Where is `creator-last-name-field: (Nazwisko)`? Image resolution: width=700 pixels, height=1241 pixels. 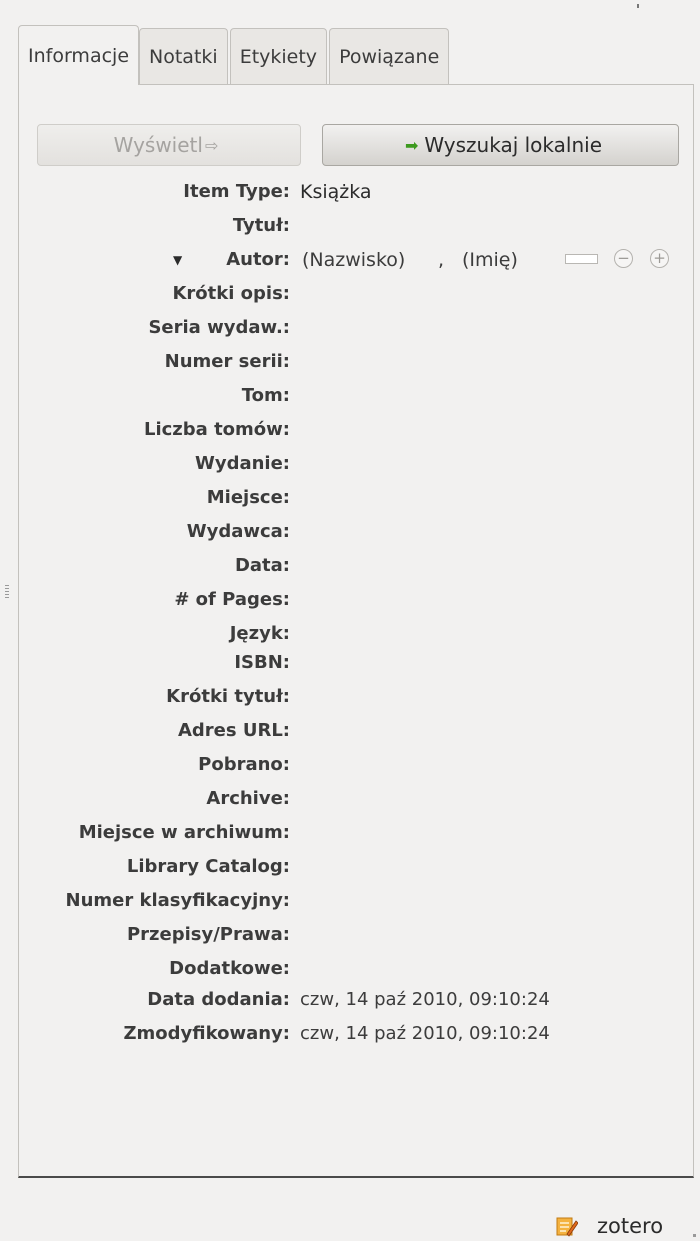
creator-last-name-field: (Nazwisko) is located at coordinates (353, 260).